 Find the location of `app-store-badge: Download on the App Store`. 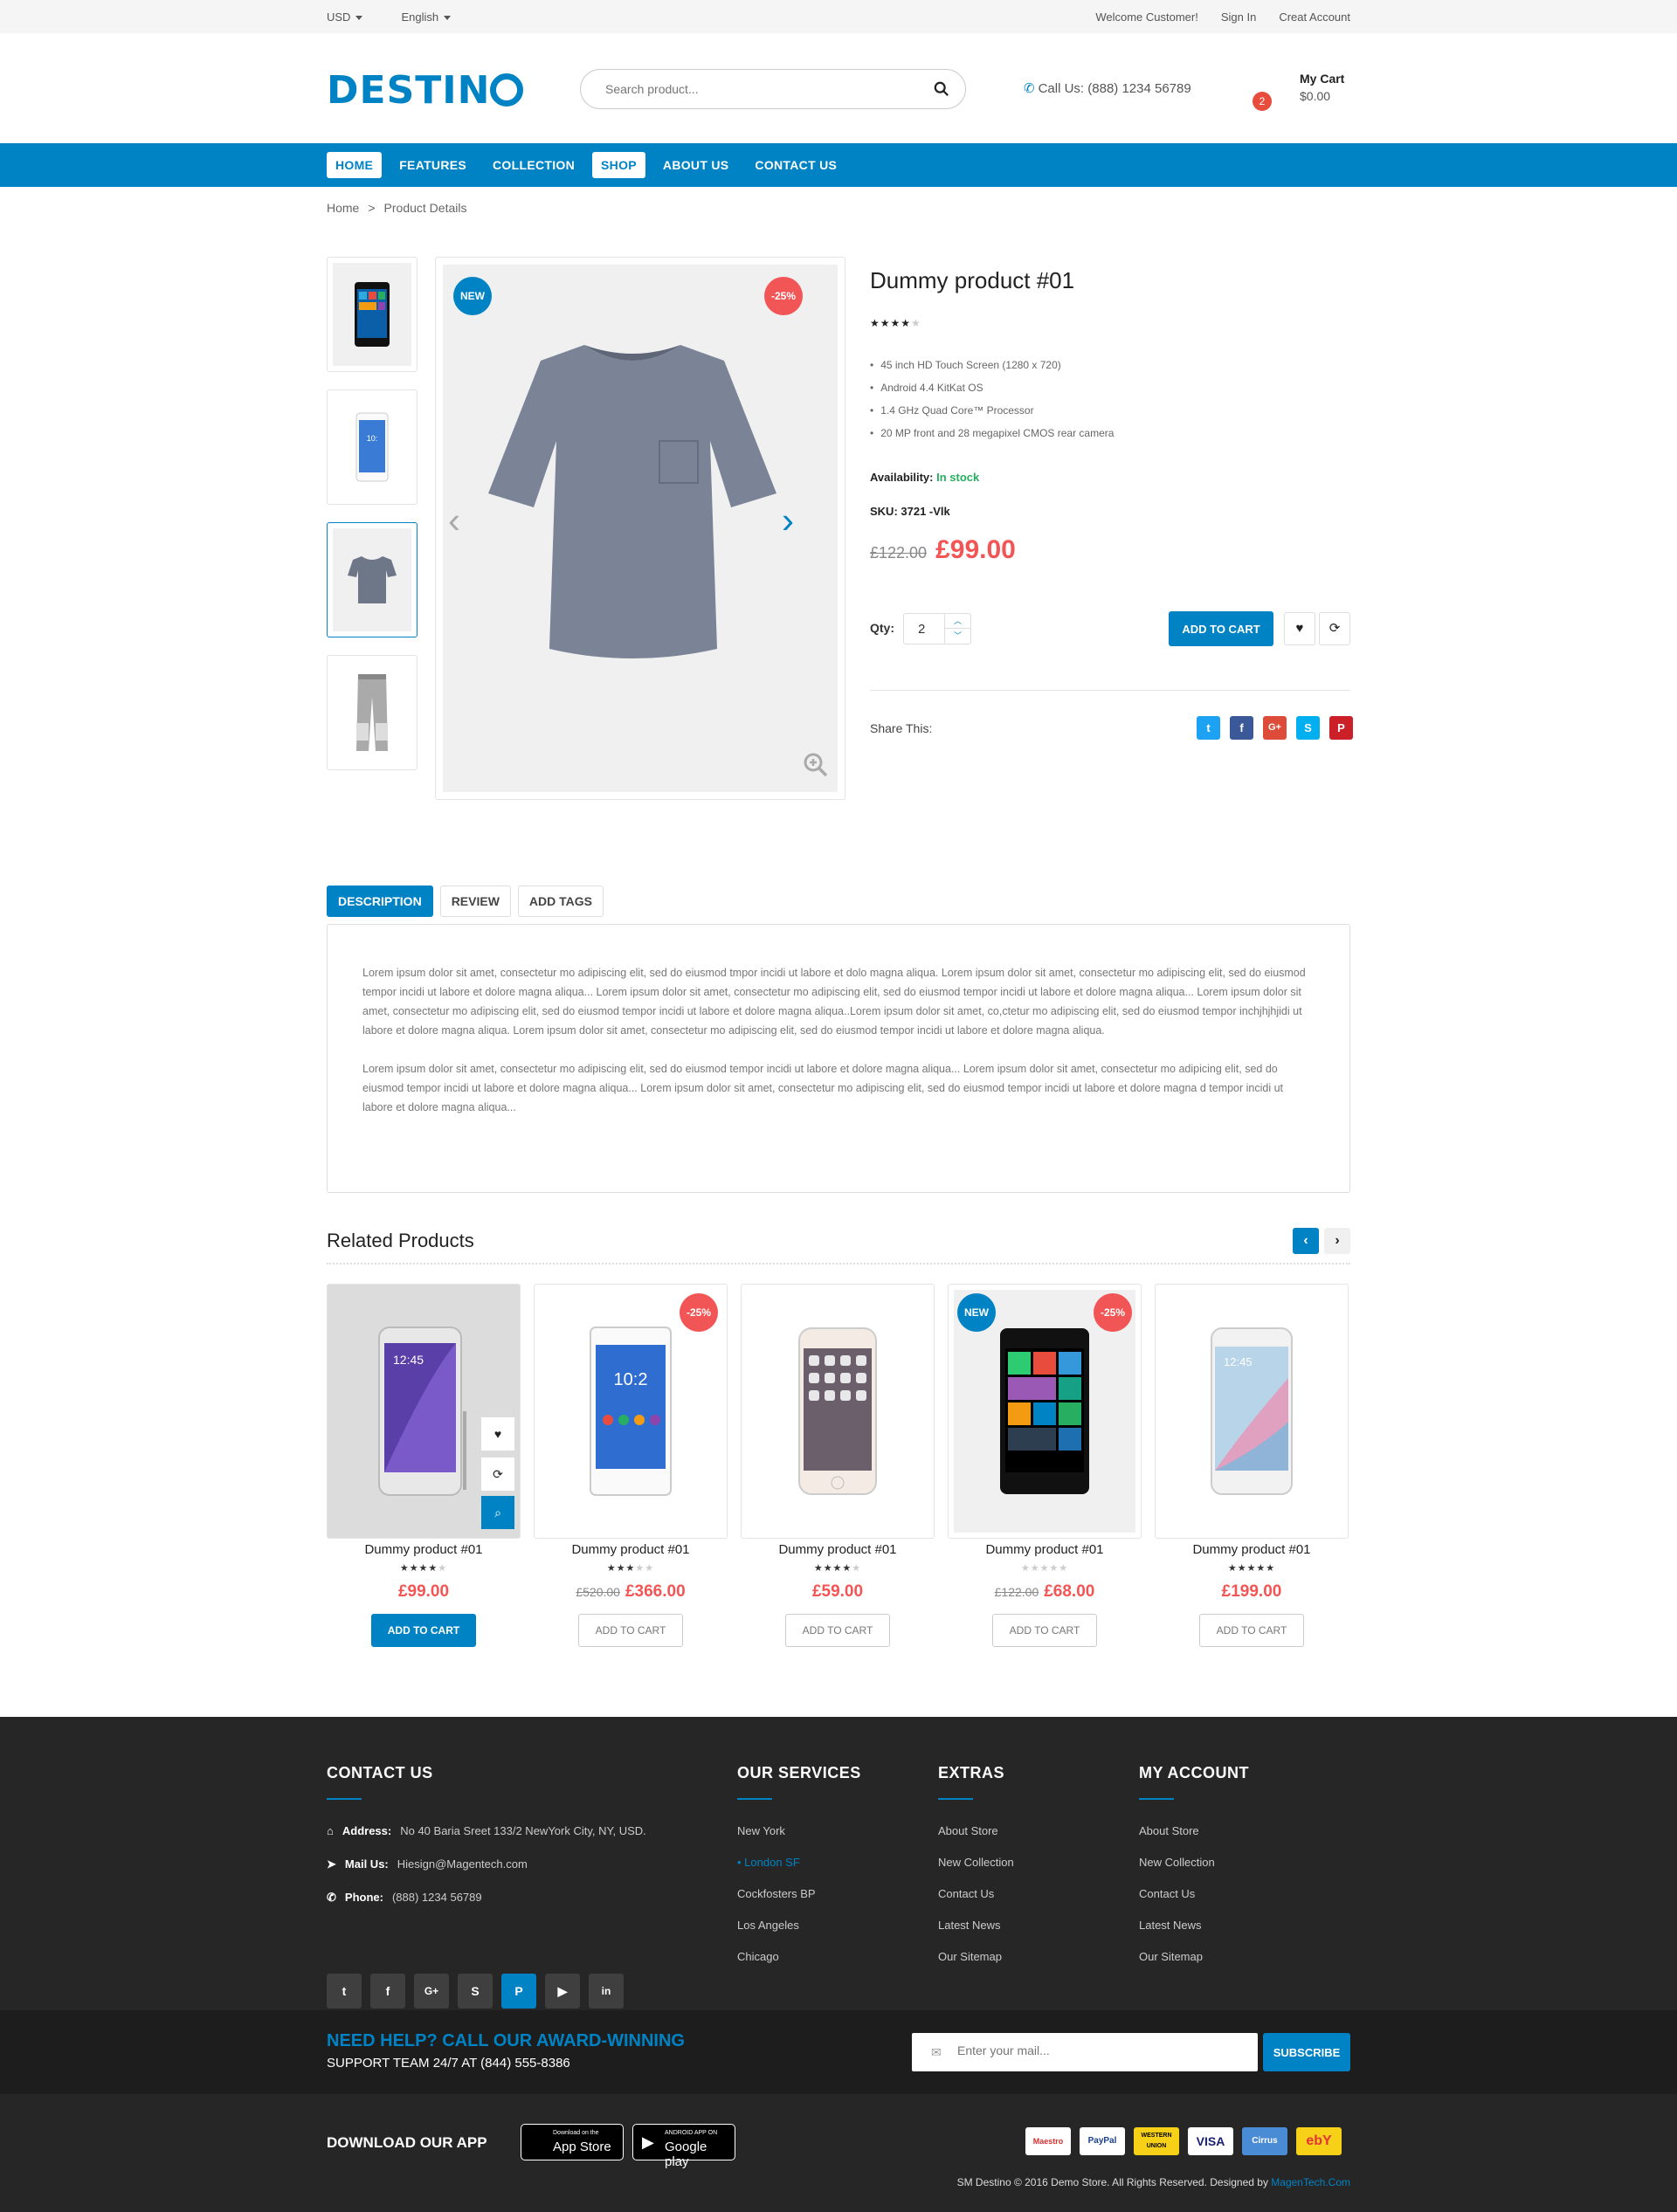

app-store-badge: Download on the App Store is located at coordinates (572, 2142).